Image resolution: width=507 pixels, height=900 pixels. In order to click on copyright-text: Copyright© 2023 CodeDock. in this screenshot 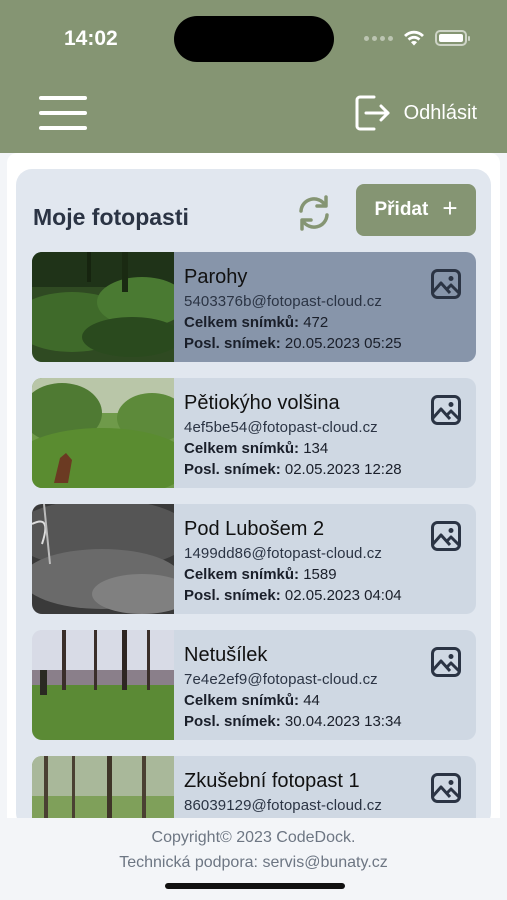, I will do `click(253, 837)`.